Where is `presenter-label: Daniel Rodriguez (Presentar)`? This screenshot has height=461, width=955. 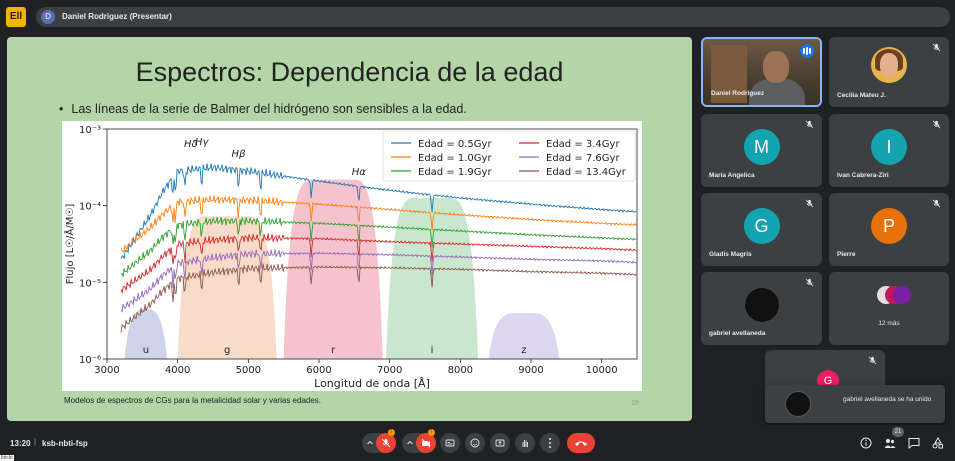
presenter-label: Daniel Rodriguez (Presentar) is located at coordinates (117, 16).